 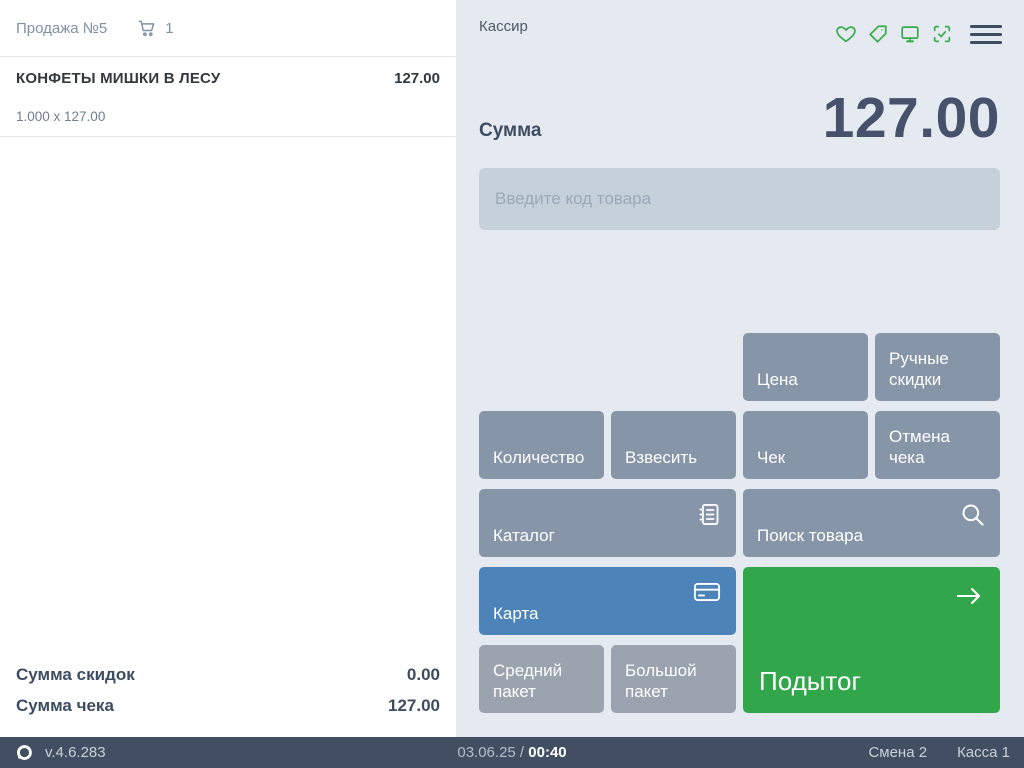 I want to click on header-toolbar, so click(x=918, y=34).